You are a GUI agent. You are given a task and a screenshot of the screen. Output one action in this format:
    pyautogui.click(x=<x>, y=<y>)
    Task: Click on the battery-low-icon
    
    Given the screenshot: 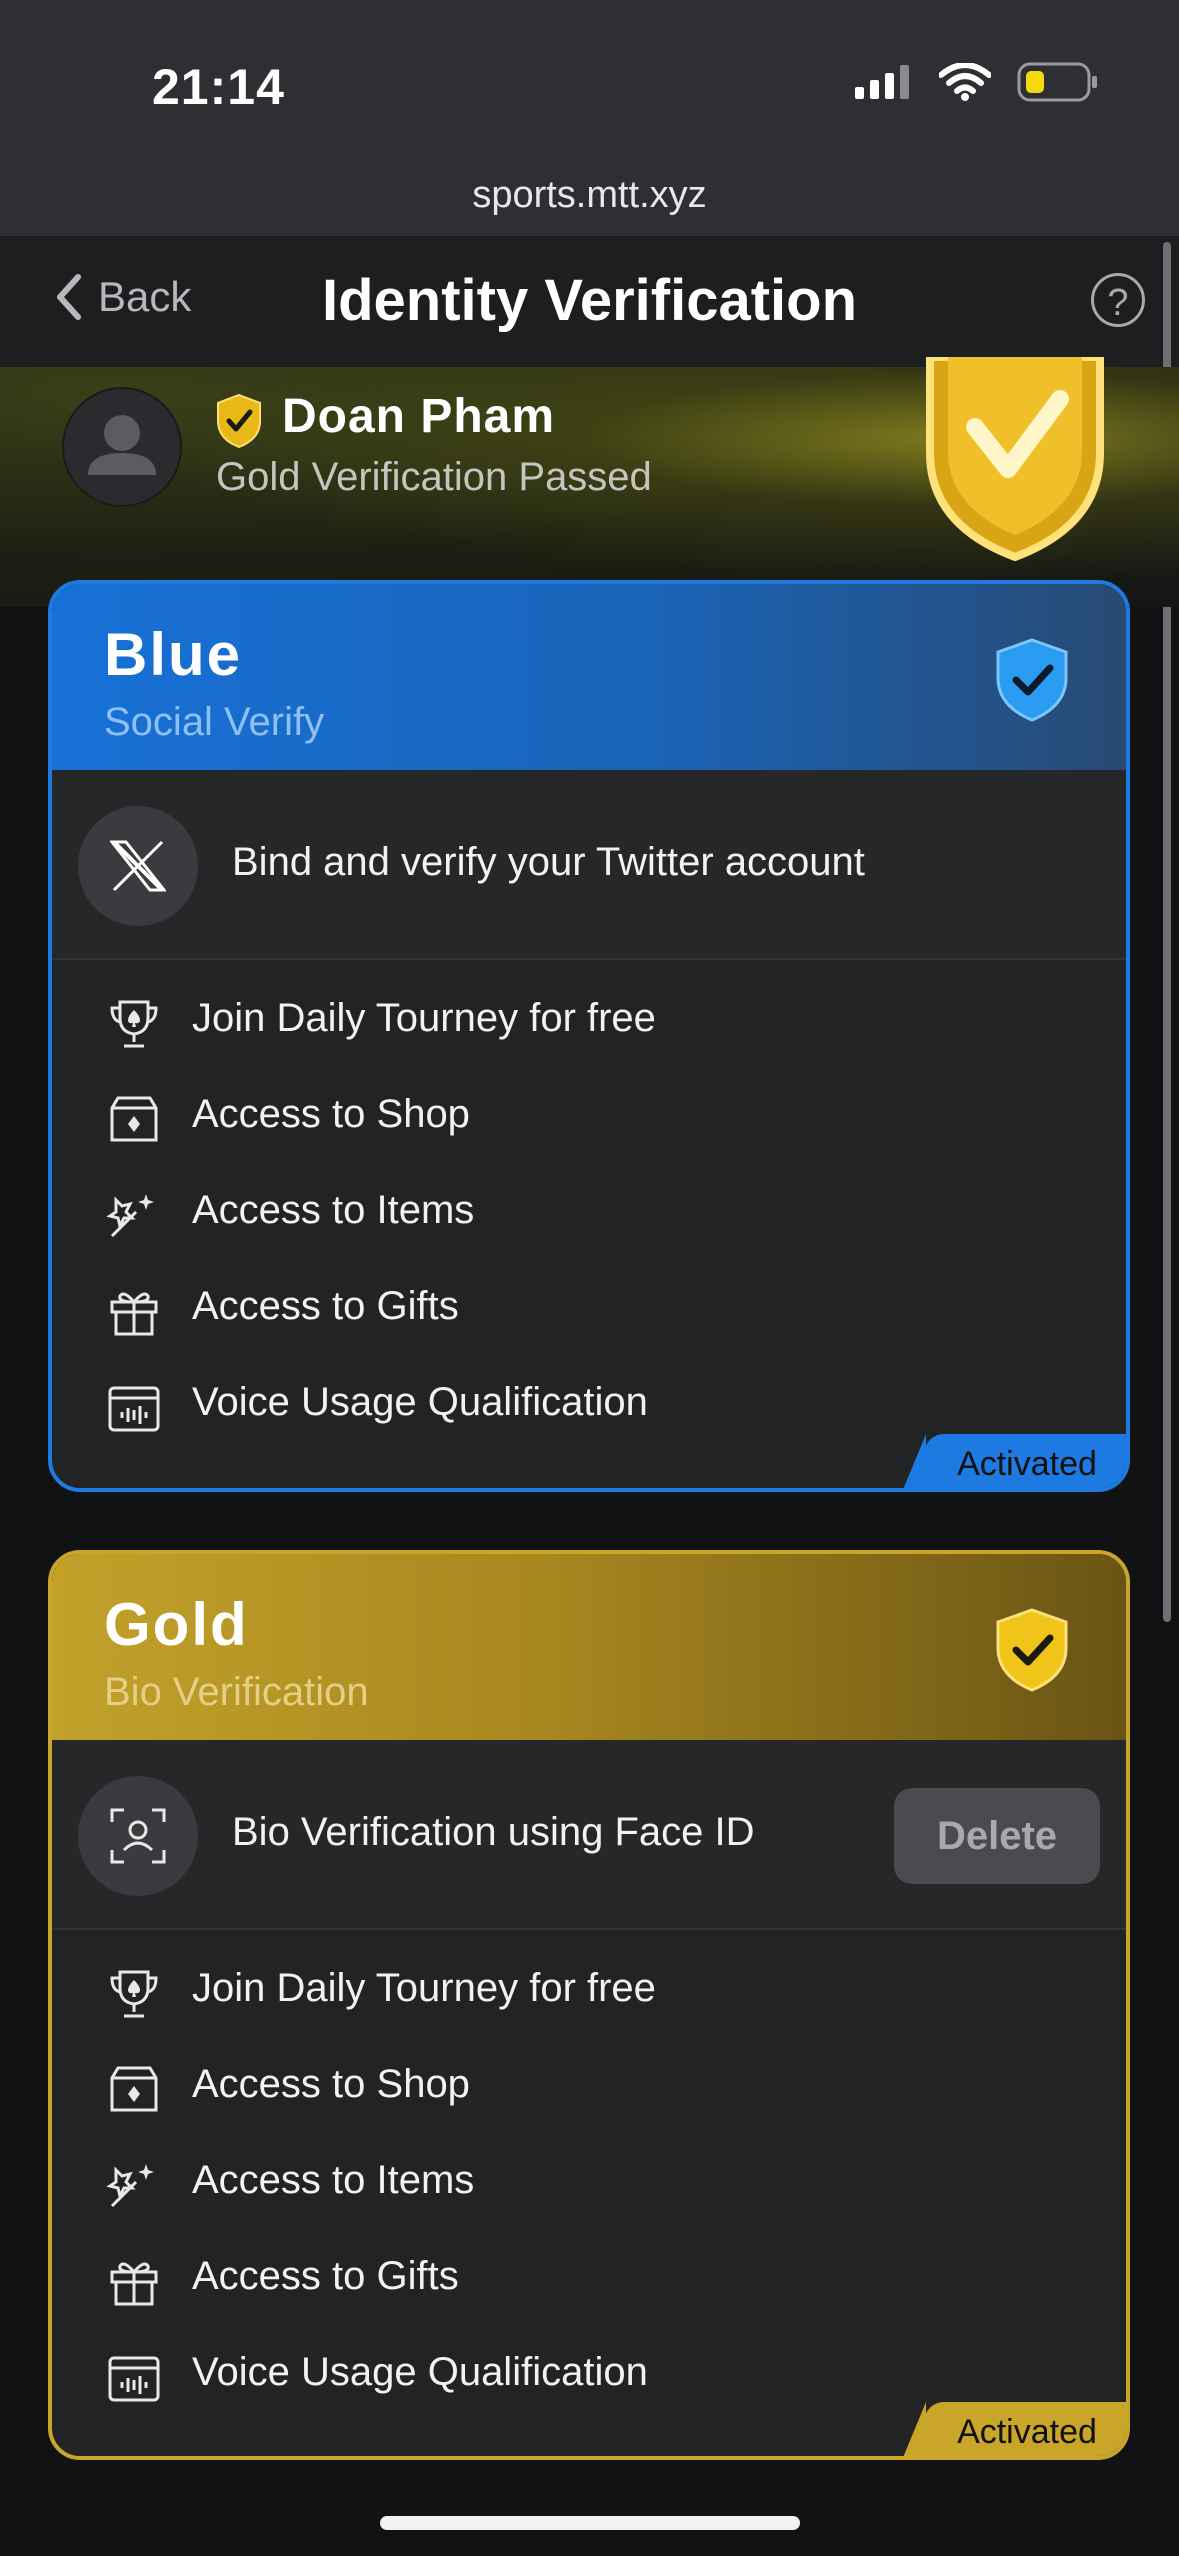 What is the action you would take?
    pyautogui.click(x=1057, y=82)
    